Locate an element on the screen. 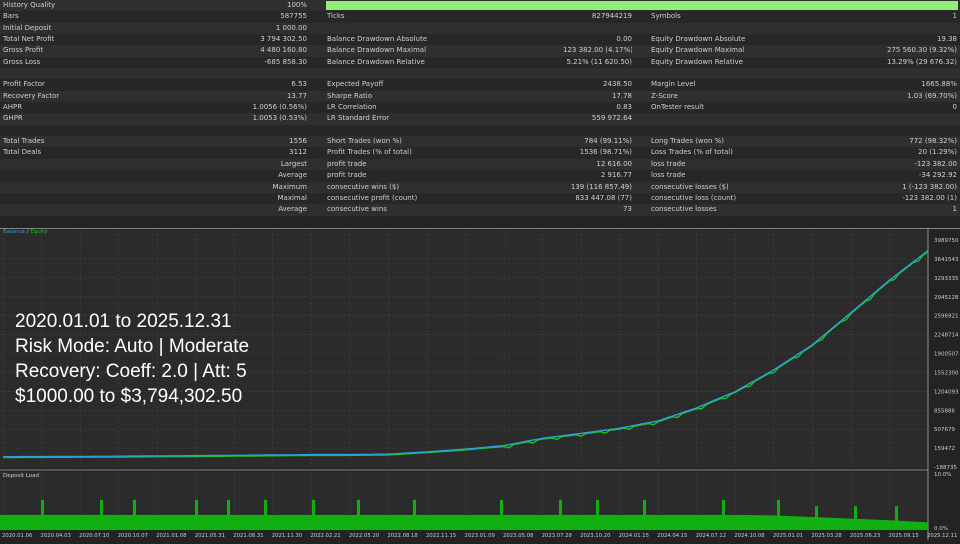 This screenshot has width=960, height=544. x-tick-label: 2022.02.21 is located at coordinates (325, 536).